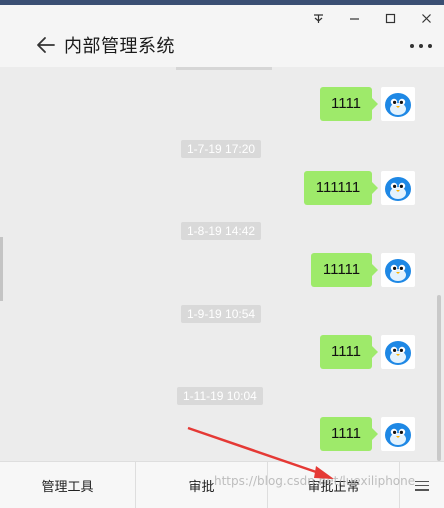 This screenshot has height=508, width=444. What do you see at coordinates (341, 188) in the screenshot?
I see `message-bubble: 111111` at bounding box center [341, 188].